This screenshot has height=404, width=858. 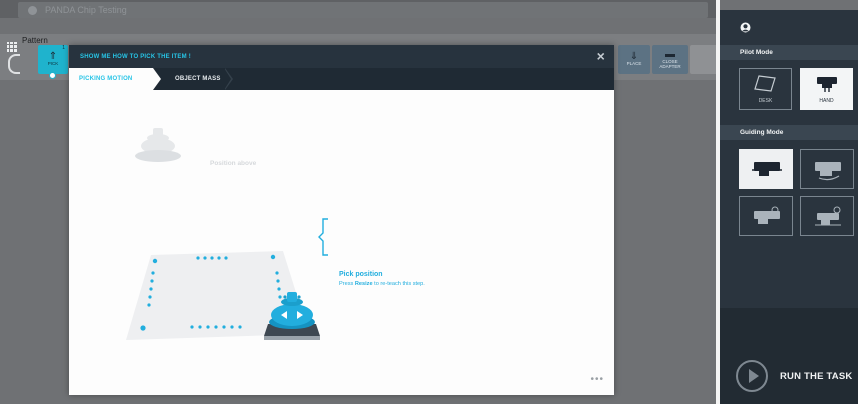 What do you see at coordinates (398, 284) in the screenshot?
I see `hint-suffix: to re-teach this step.` at bounding box center [398, 284].